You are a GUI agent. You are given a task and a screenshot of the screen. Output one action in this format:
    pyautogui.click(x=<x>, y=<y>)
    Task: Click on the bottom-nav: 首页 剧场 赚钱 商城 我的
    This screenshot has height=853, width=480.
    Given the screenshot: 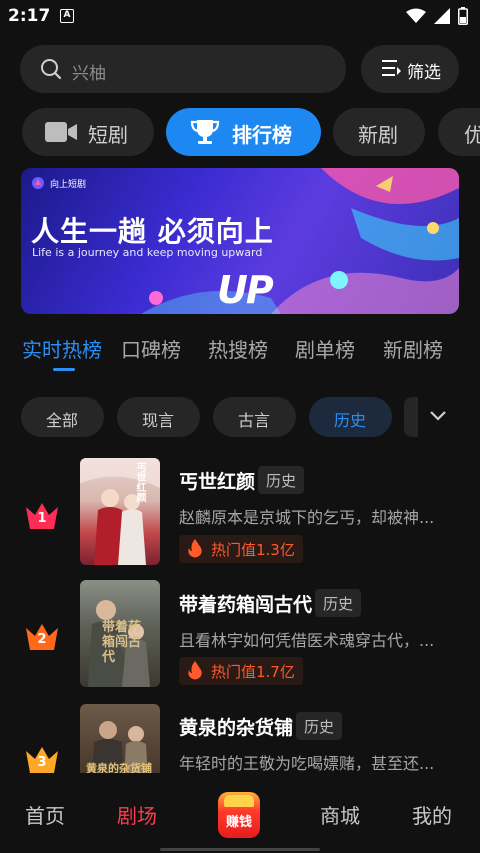 What is the action you would take?
    pyautogui.click(x=240, y=814)
    